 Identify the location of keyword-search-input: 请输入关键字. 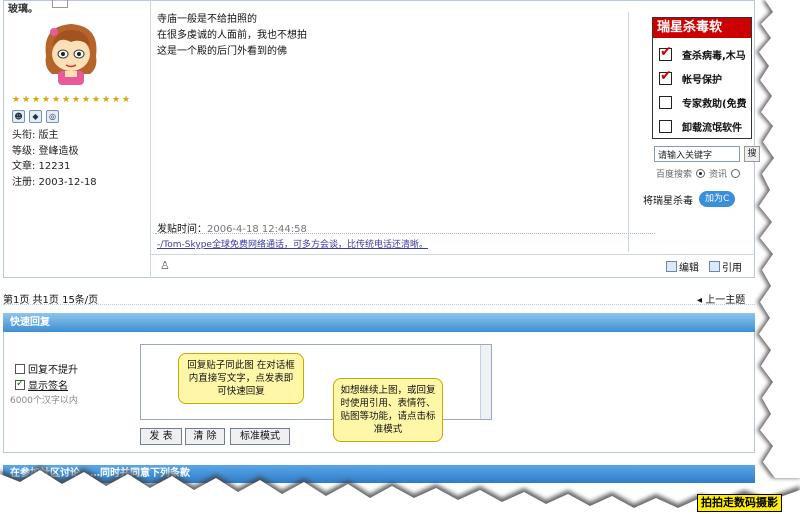
(697, 154).